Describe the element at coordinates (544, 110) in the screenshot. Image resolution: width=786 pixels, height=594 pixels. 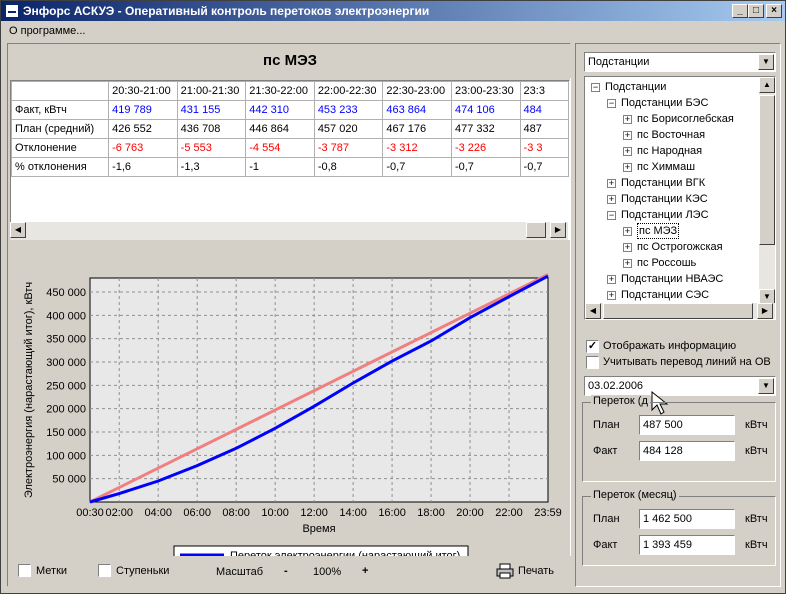
I see `grid-cell: 484` at that location.